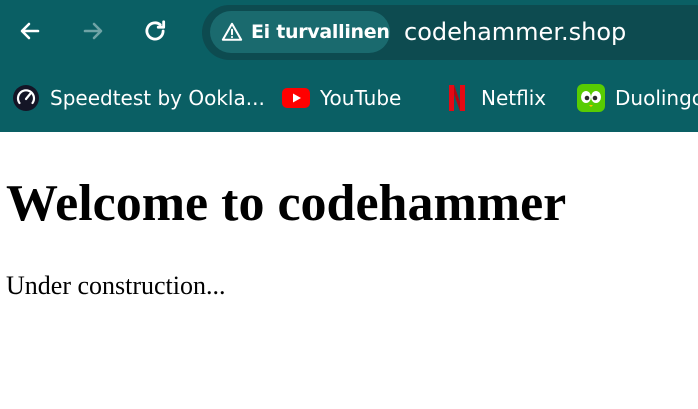  I want to click on bookmark-label: Netflix, so click(514, 98).